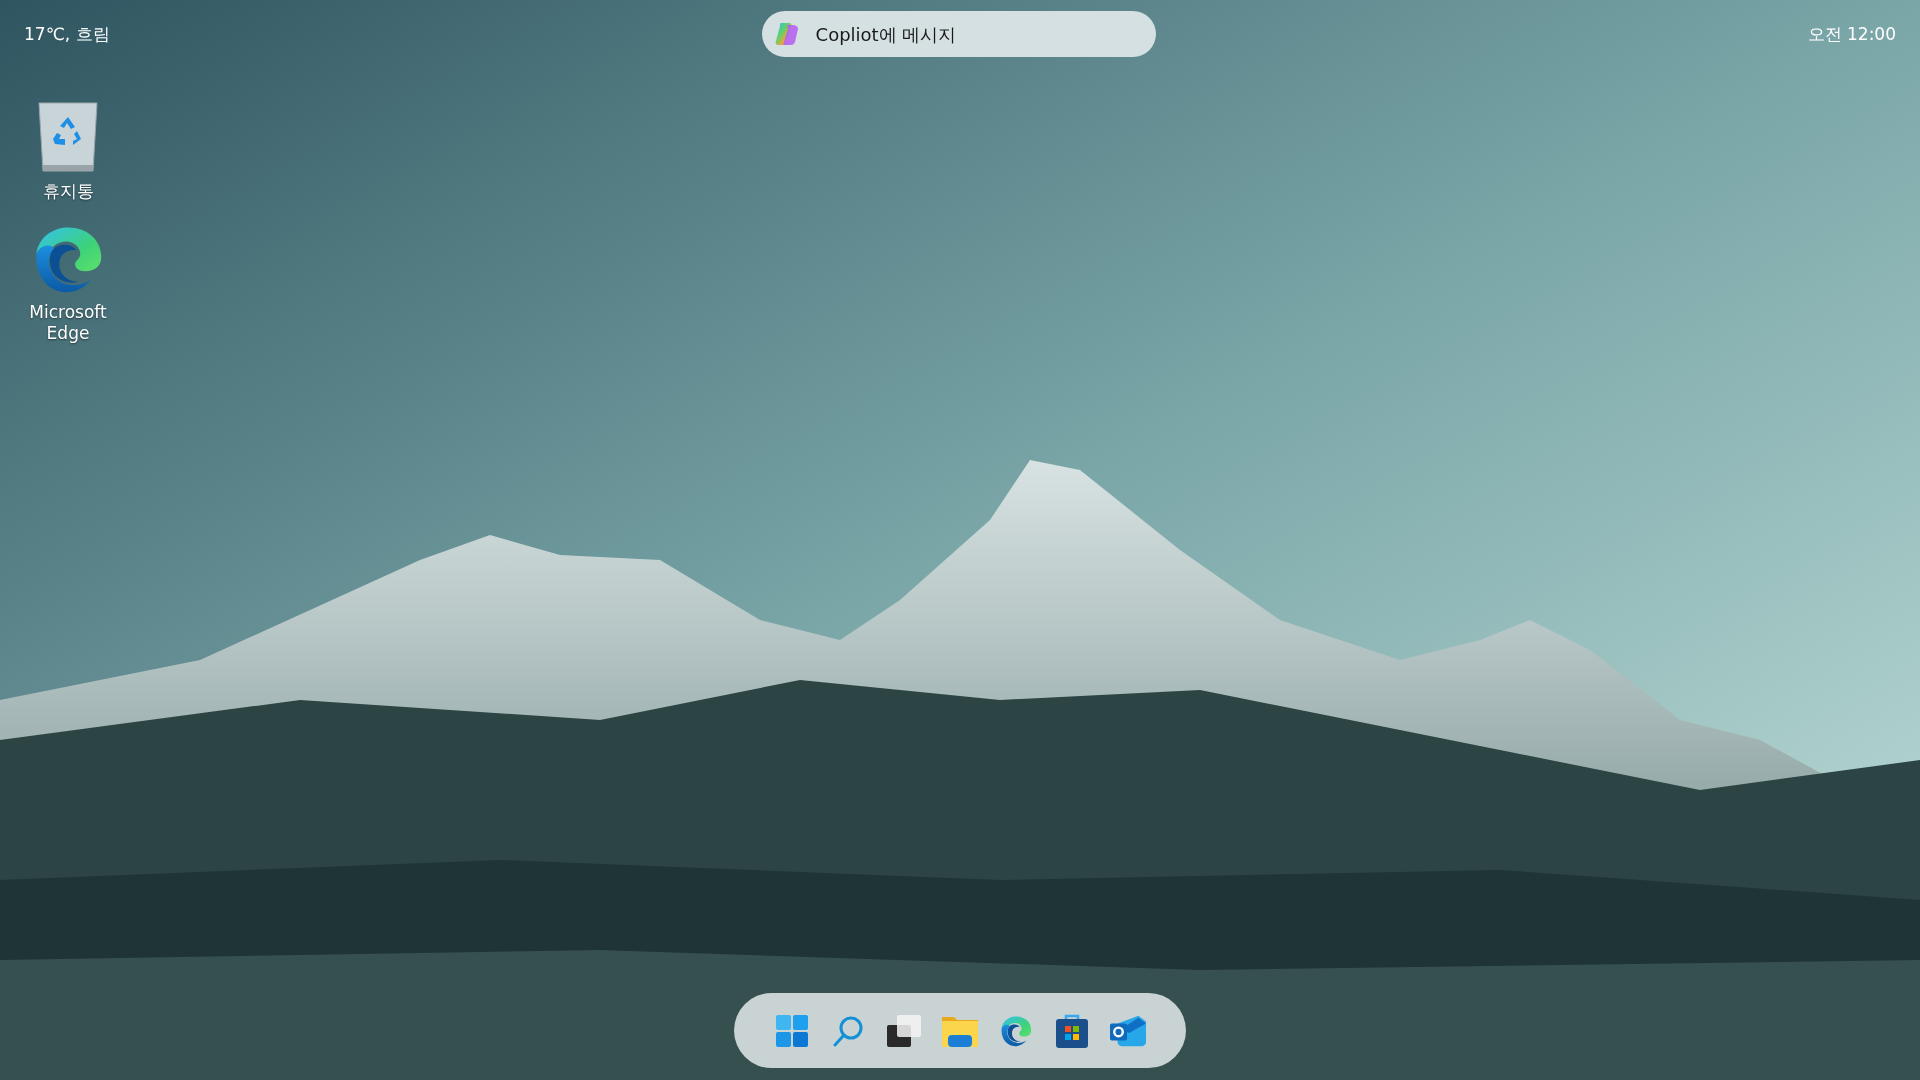 This screenshot has width=1920, height=1080. I want to click on copilot-search-field: Copliot에 메시지, so click(958, 34).